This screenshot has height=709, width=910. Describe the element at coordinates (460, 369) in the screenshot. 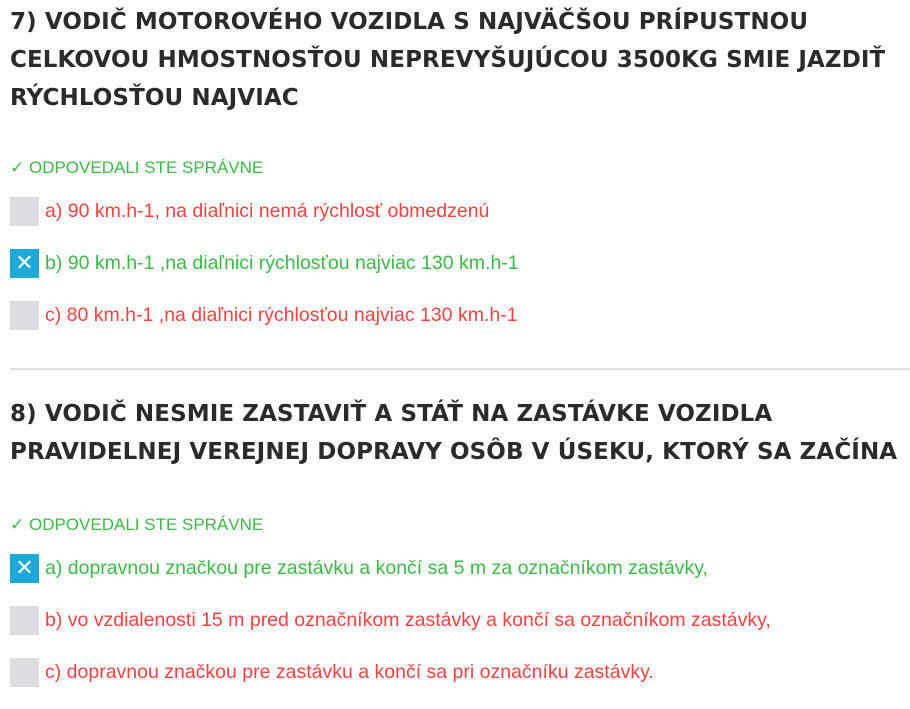

I see `question-divider` at that location.